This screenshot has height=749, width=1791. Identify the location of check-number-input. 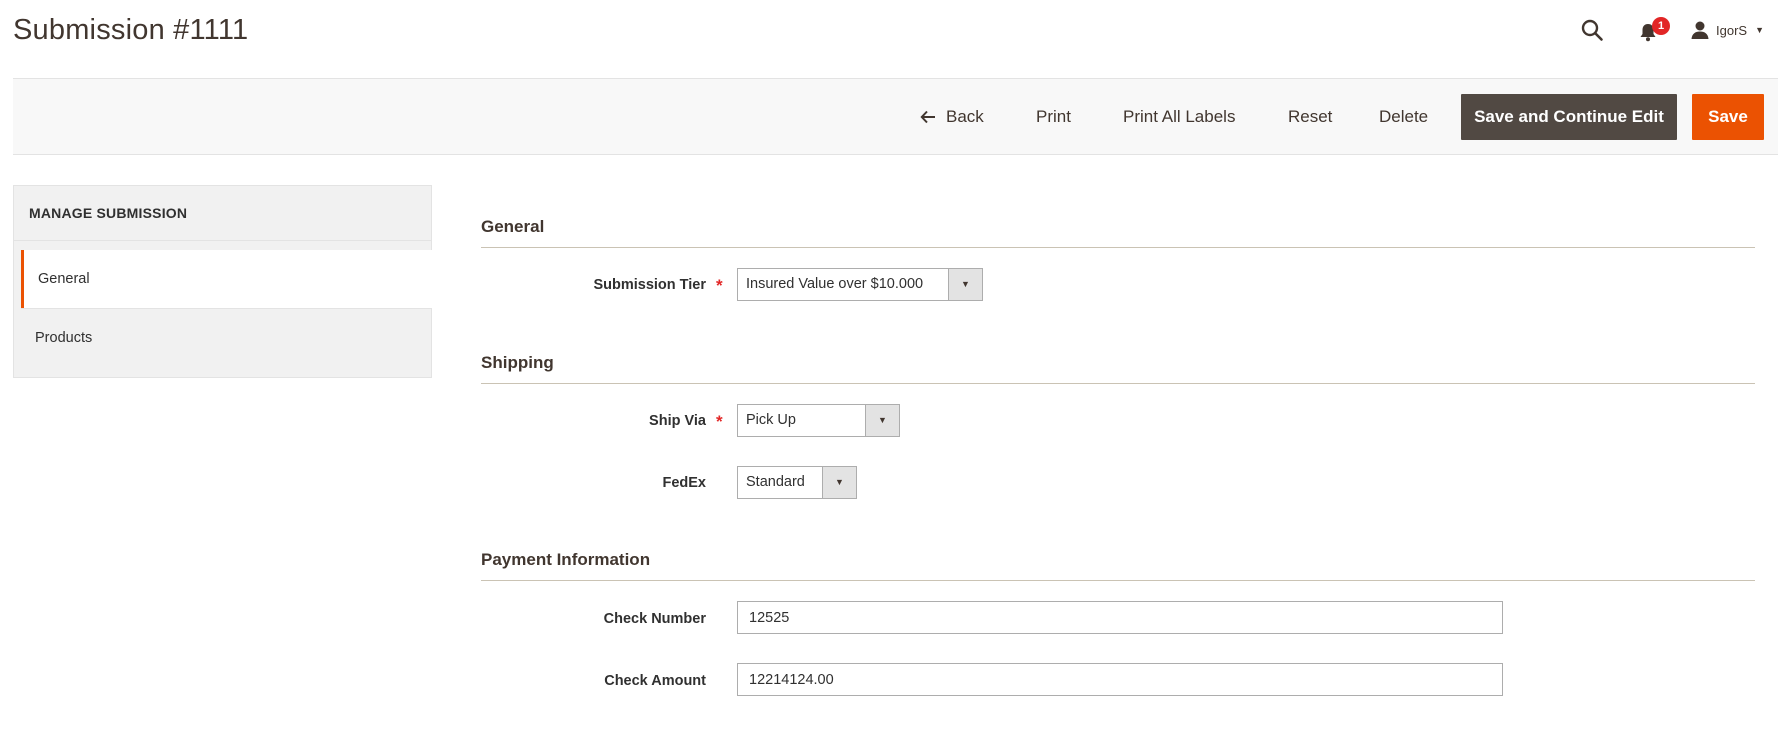
(1120, 617).